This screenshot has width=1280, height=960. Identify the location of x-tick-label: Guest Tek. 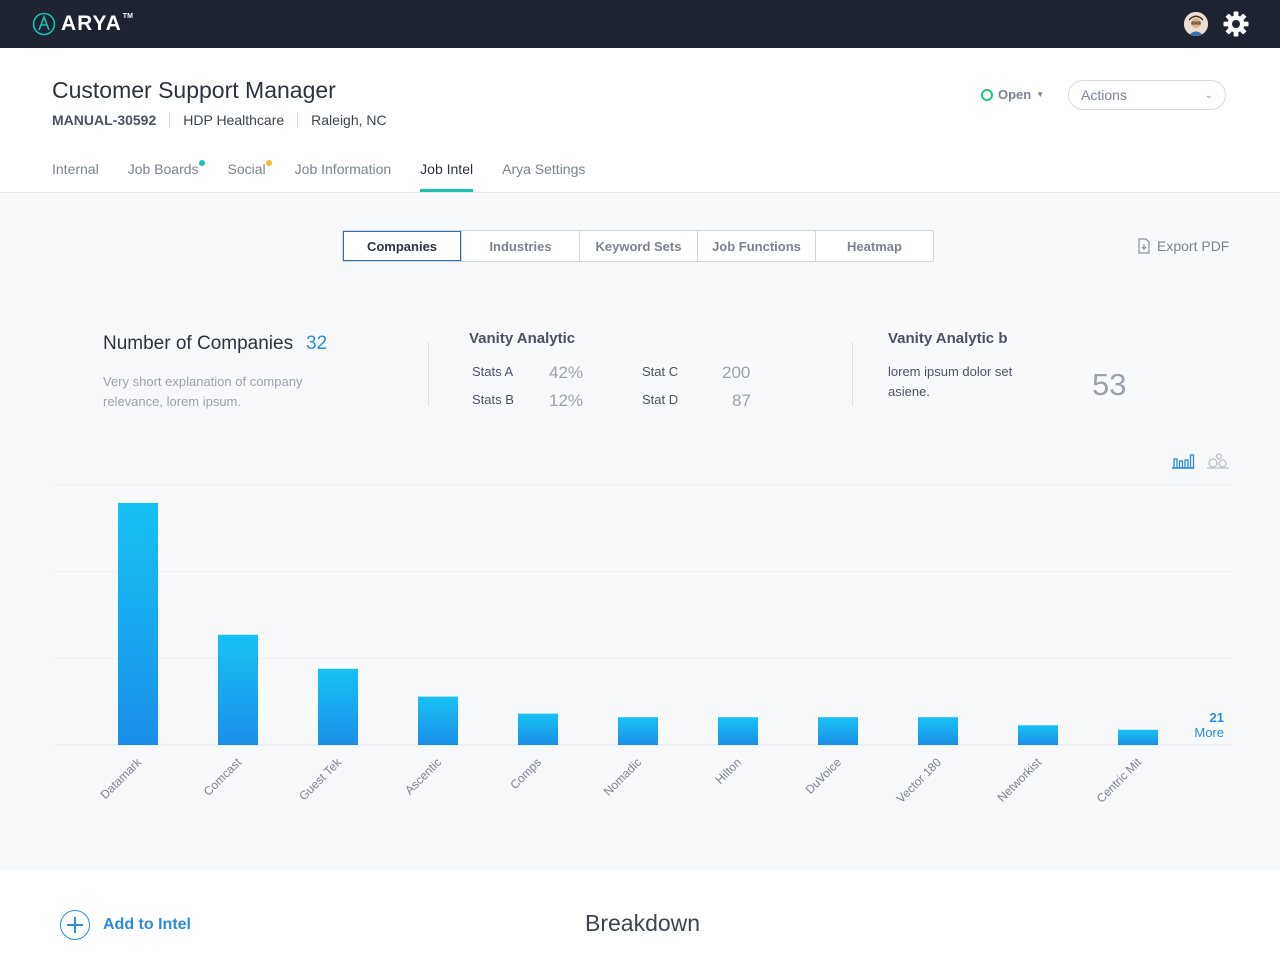
(320, 779).